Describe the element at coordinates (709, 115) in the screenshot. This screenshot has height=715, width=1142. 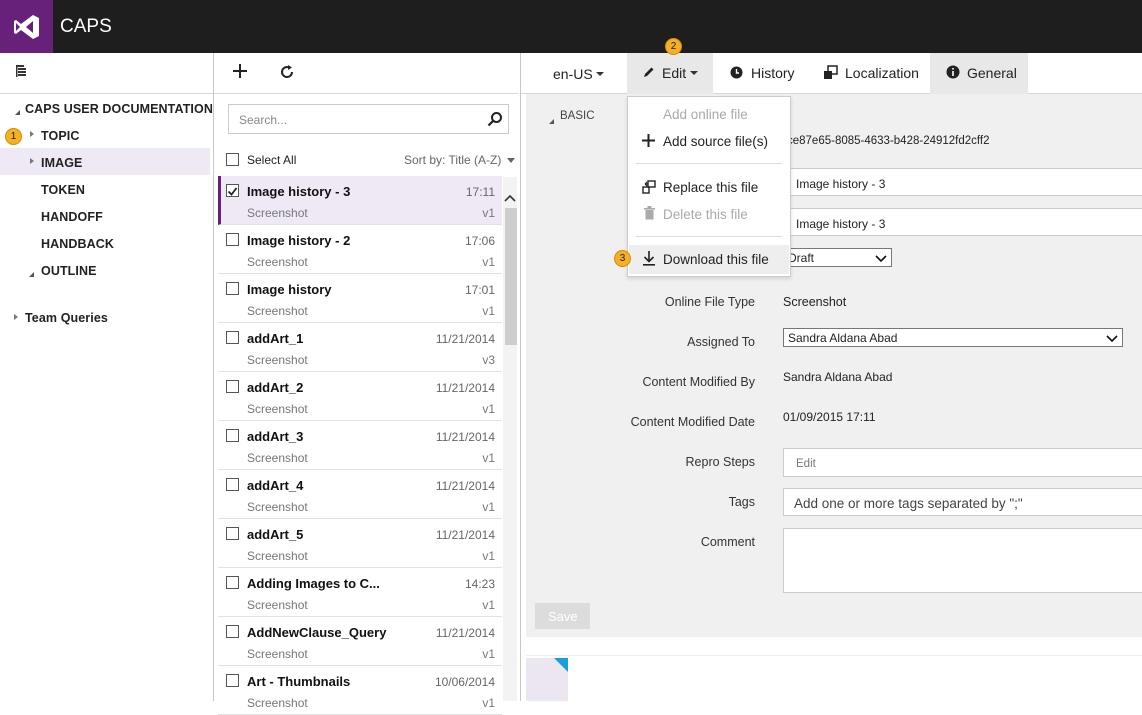
I see `menu-add-online-file: Add online file` at that location.